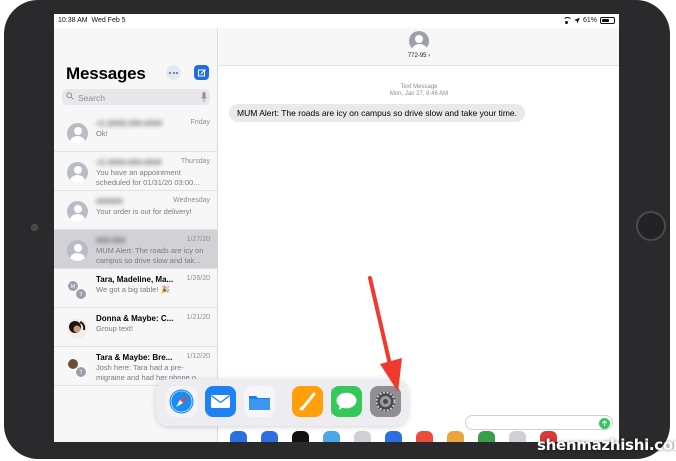  I want to click on search-icon, so click(70, 96).